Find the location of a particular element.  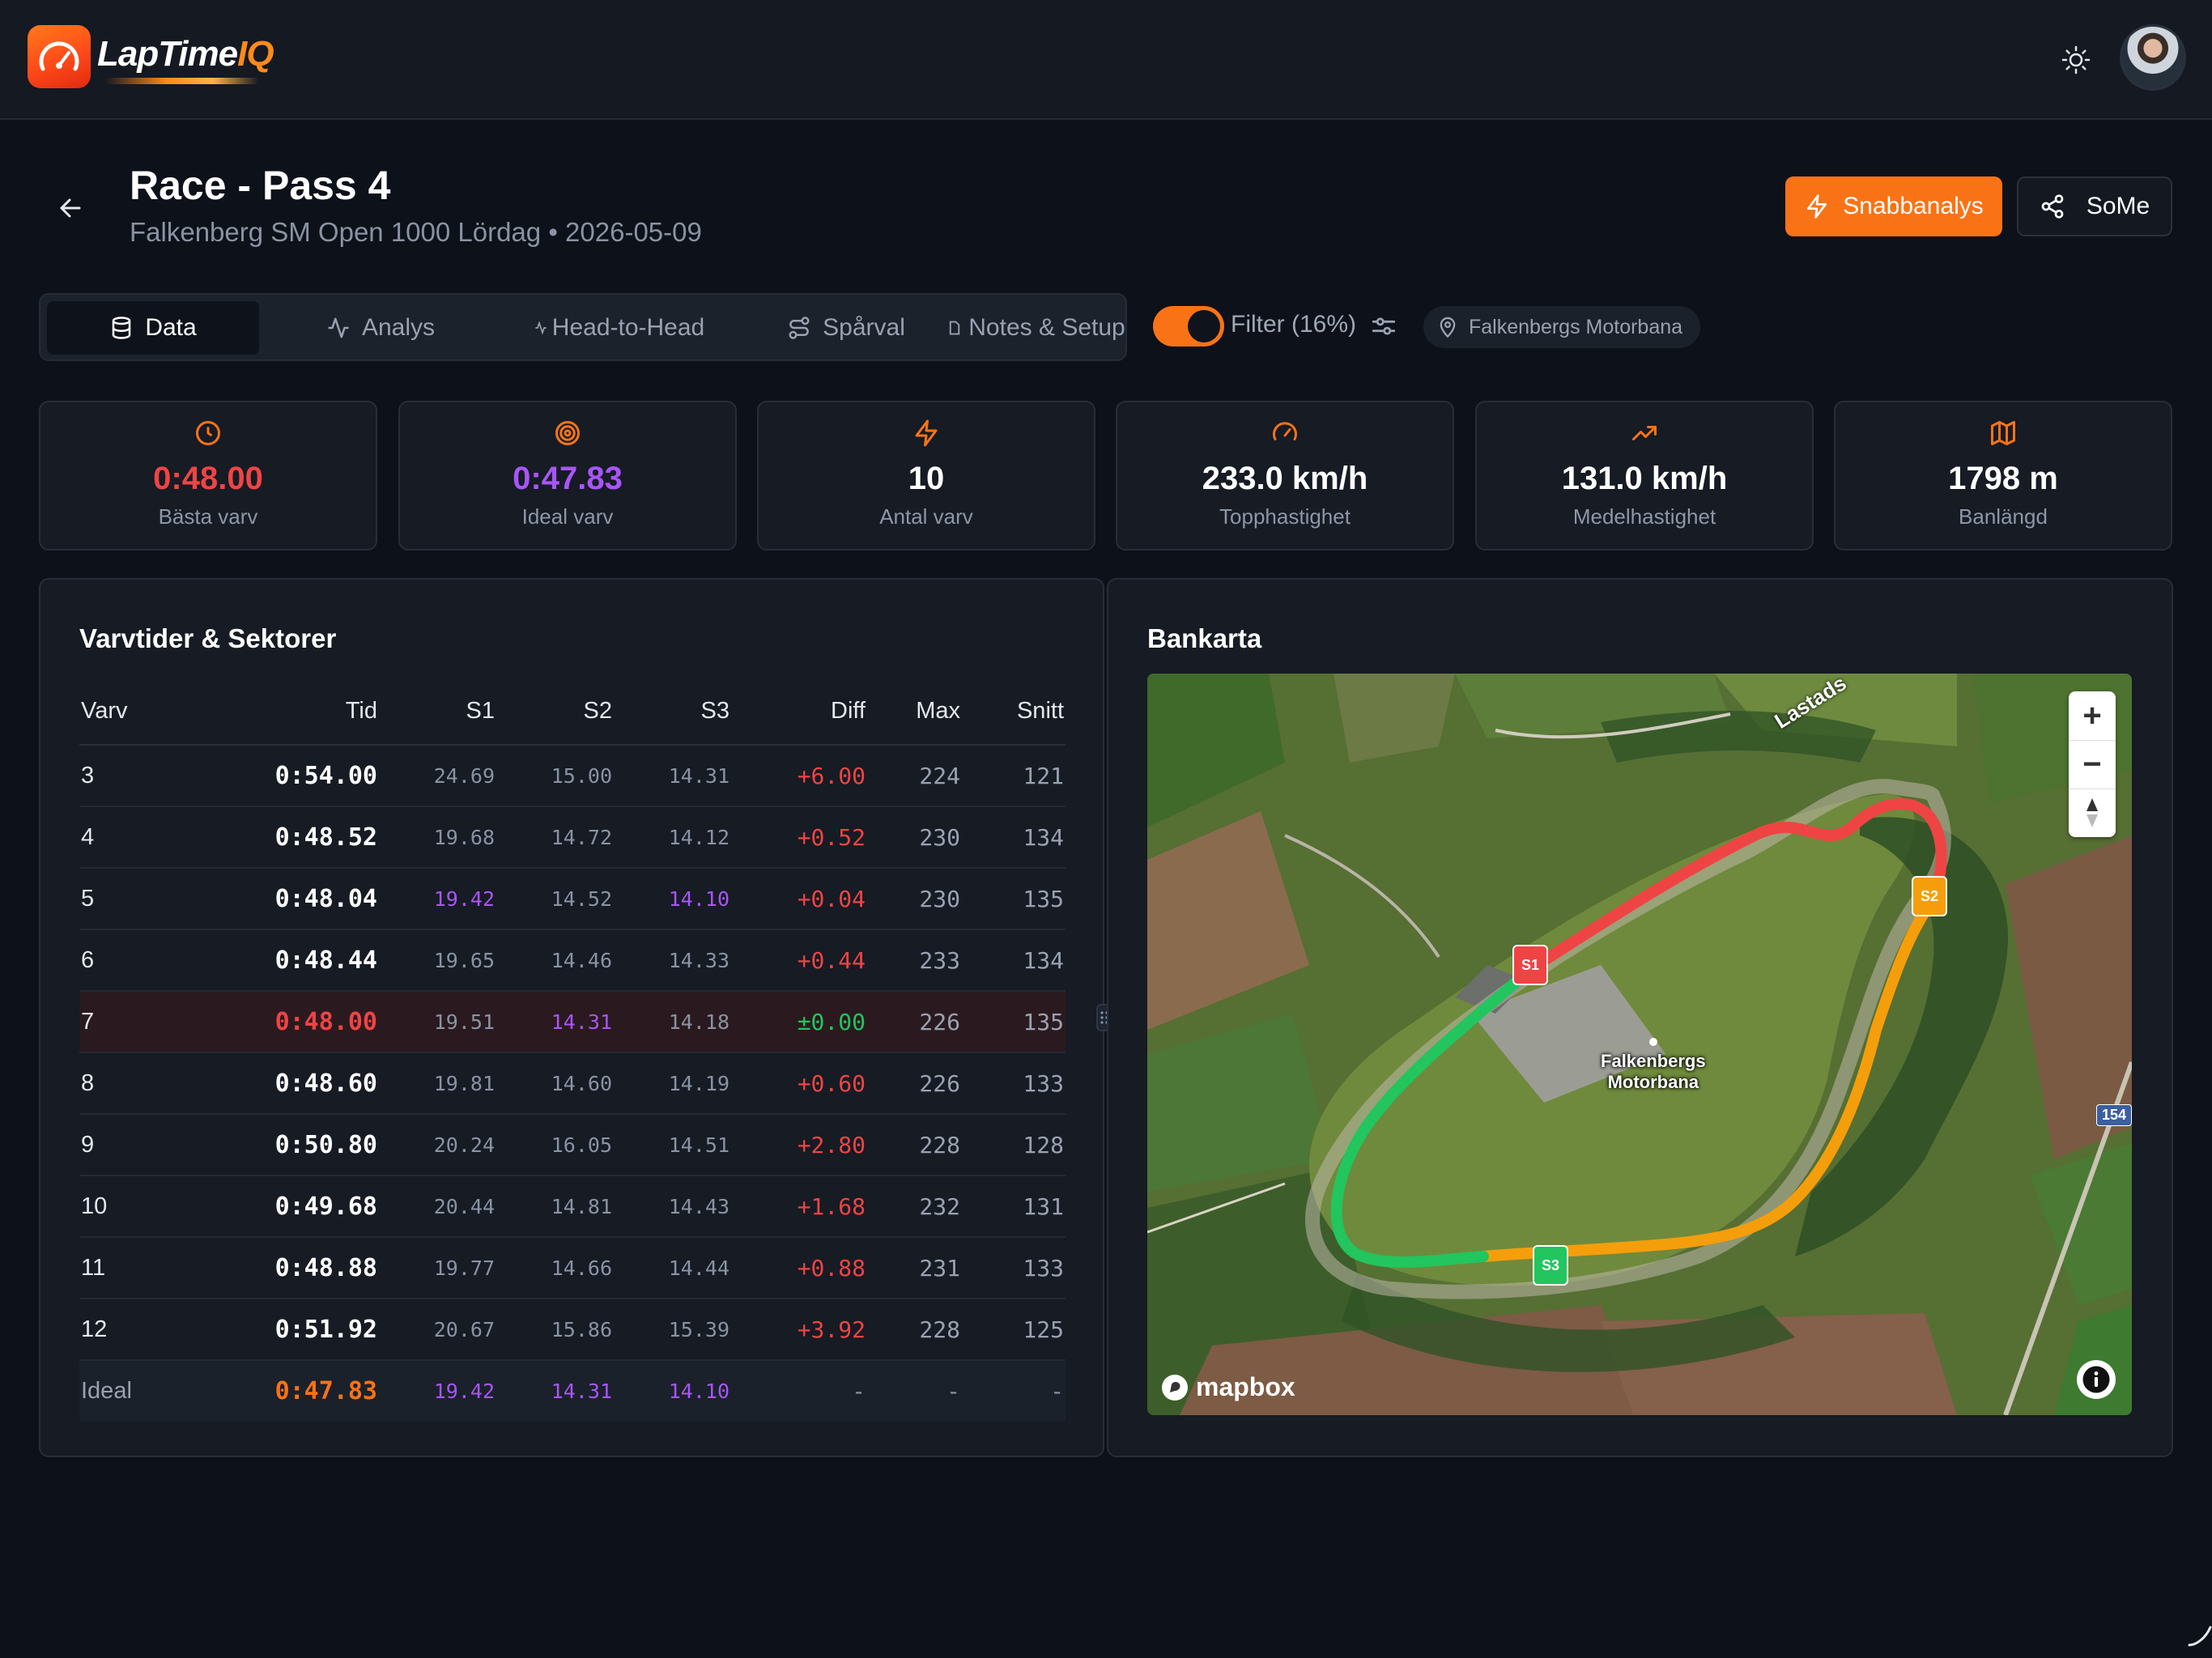

cell-lap: 6 is located at coordinates (128, 960).